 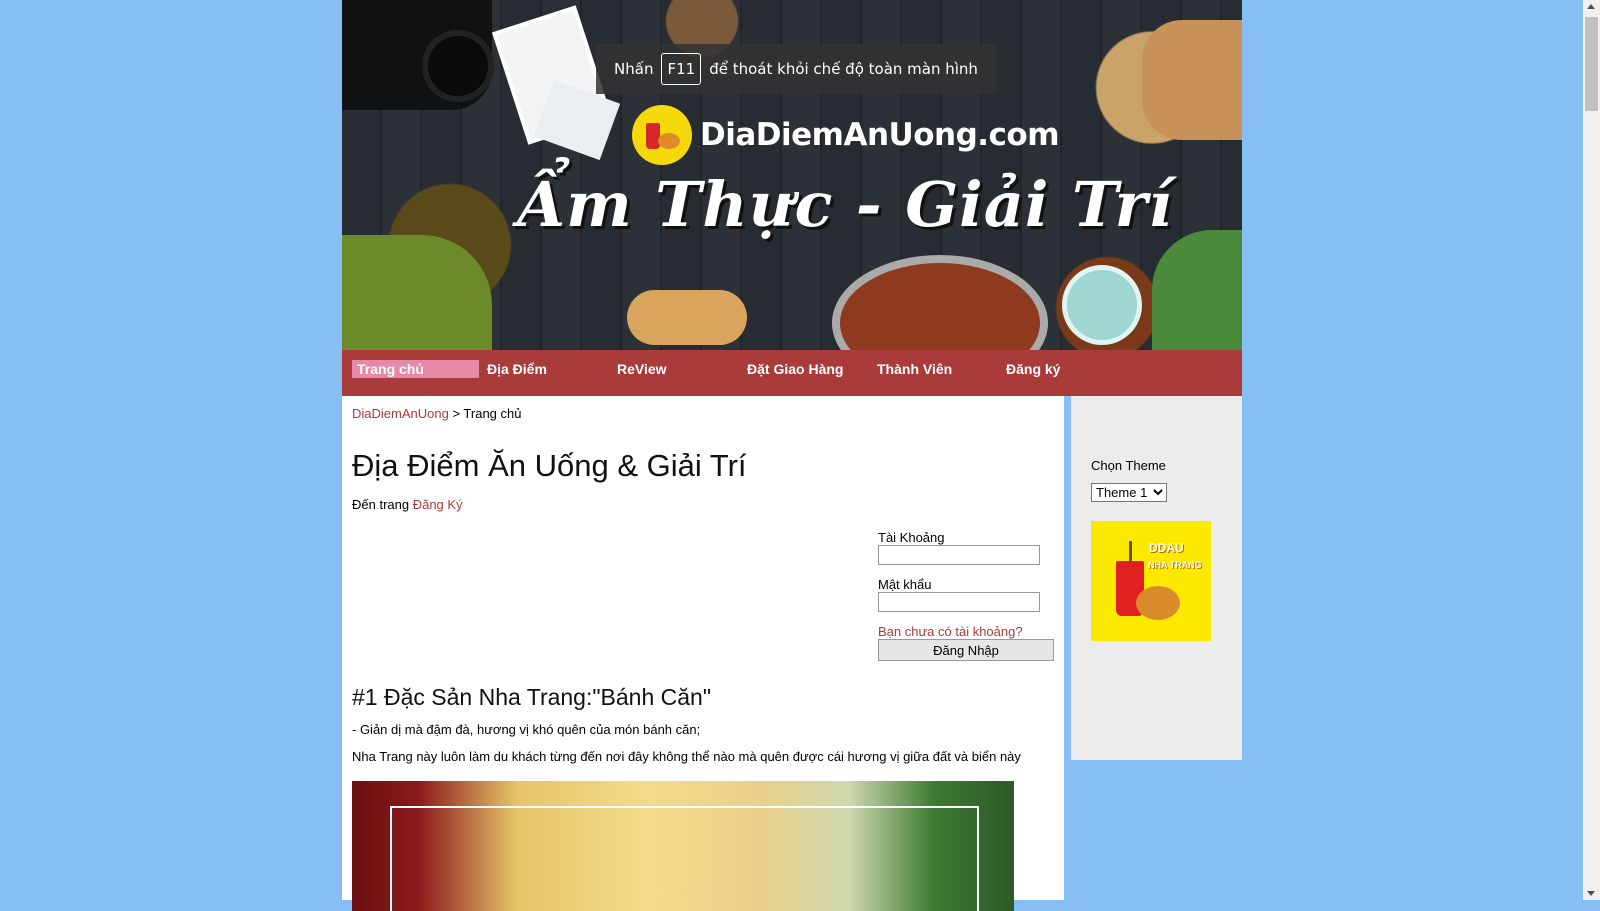 I want to click on username-label: Tài Khoảng, so click(x=911, y=537).